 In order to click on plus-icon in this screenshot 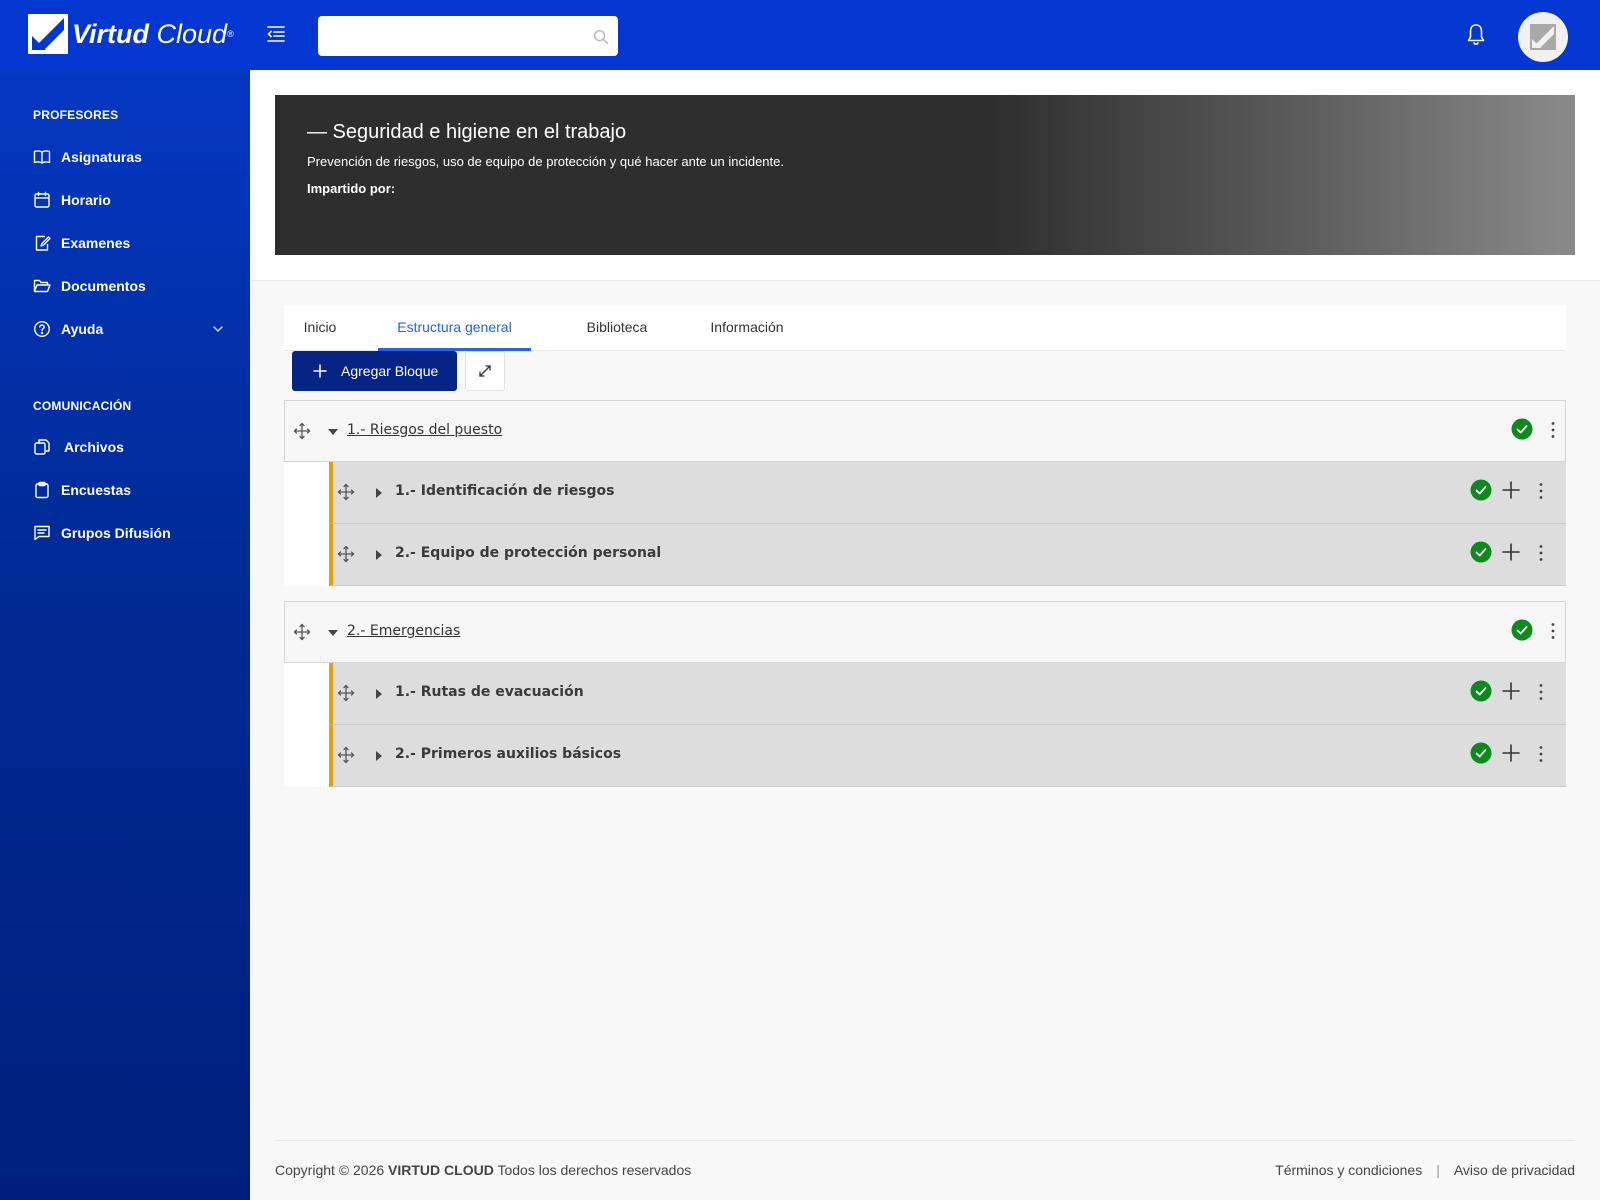, I will do `click(320, 371)`.